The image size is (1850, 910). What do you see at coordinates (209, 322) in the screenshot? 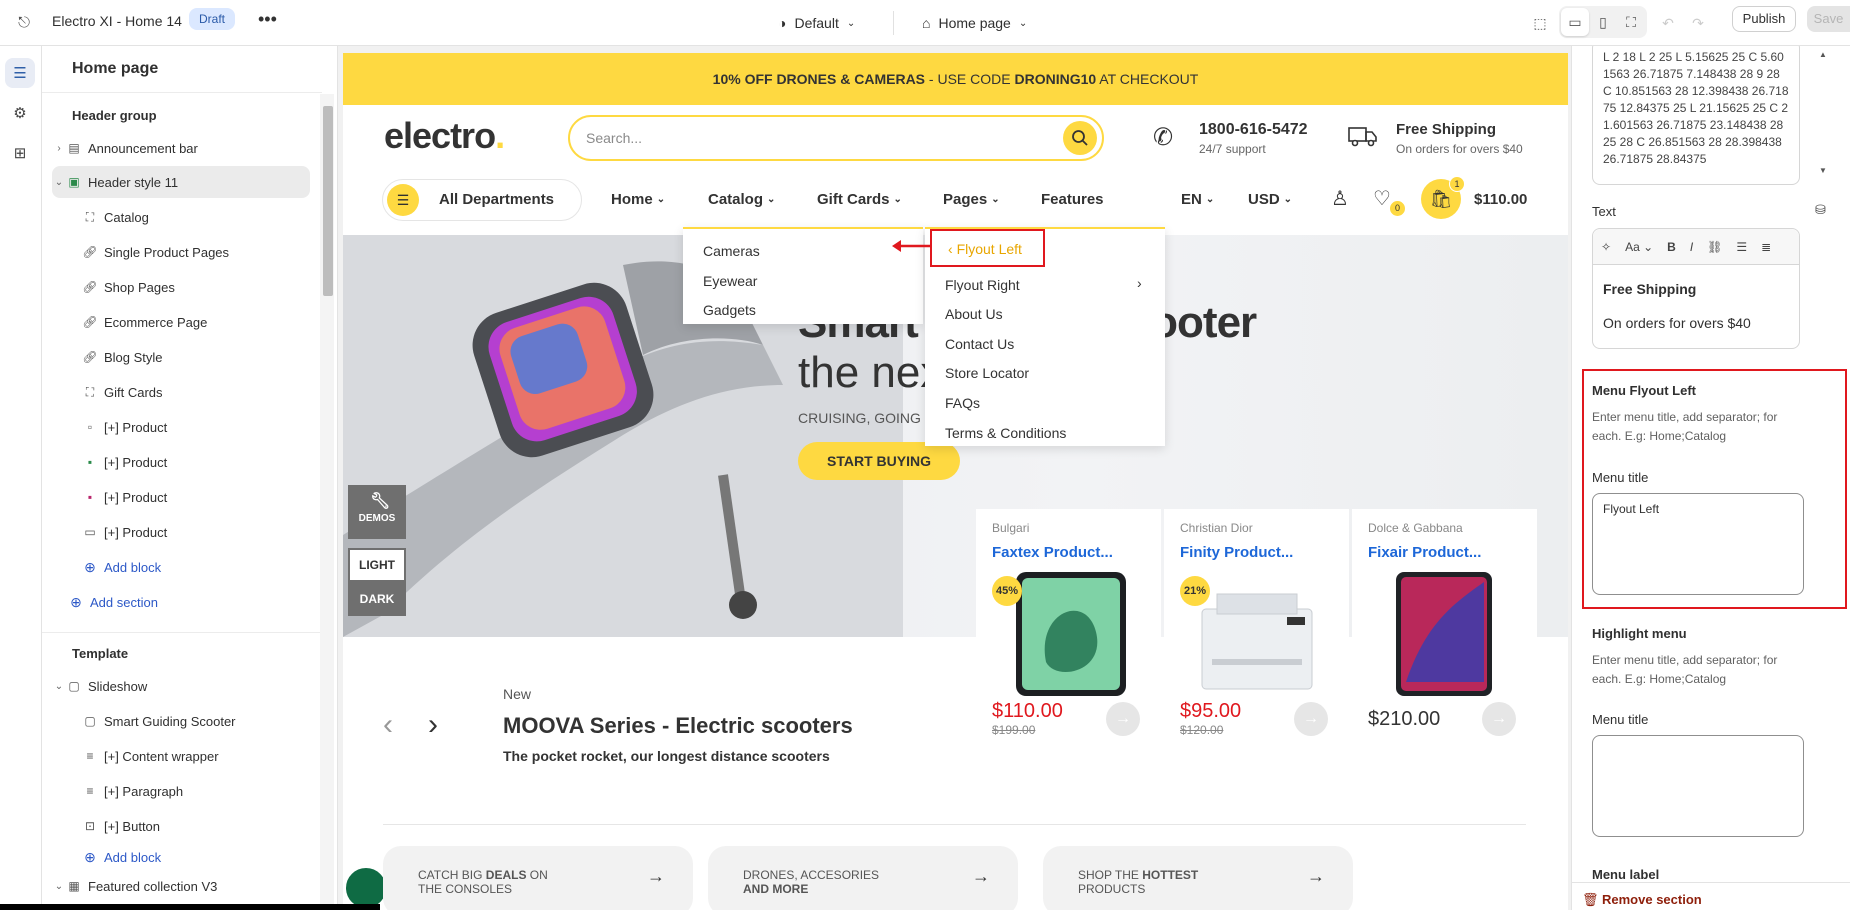
I see `block-ecommerce-page: 🔗︎ Ecommerce Page` at bounding box center [209, 322].